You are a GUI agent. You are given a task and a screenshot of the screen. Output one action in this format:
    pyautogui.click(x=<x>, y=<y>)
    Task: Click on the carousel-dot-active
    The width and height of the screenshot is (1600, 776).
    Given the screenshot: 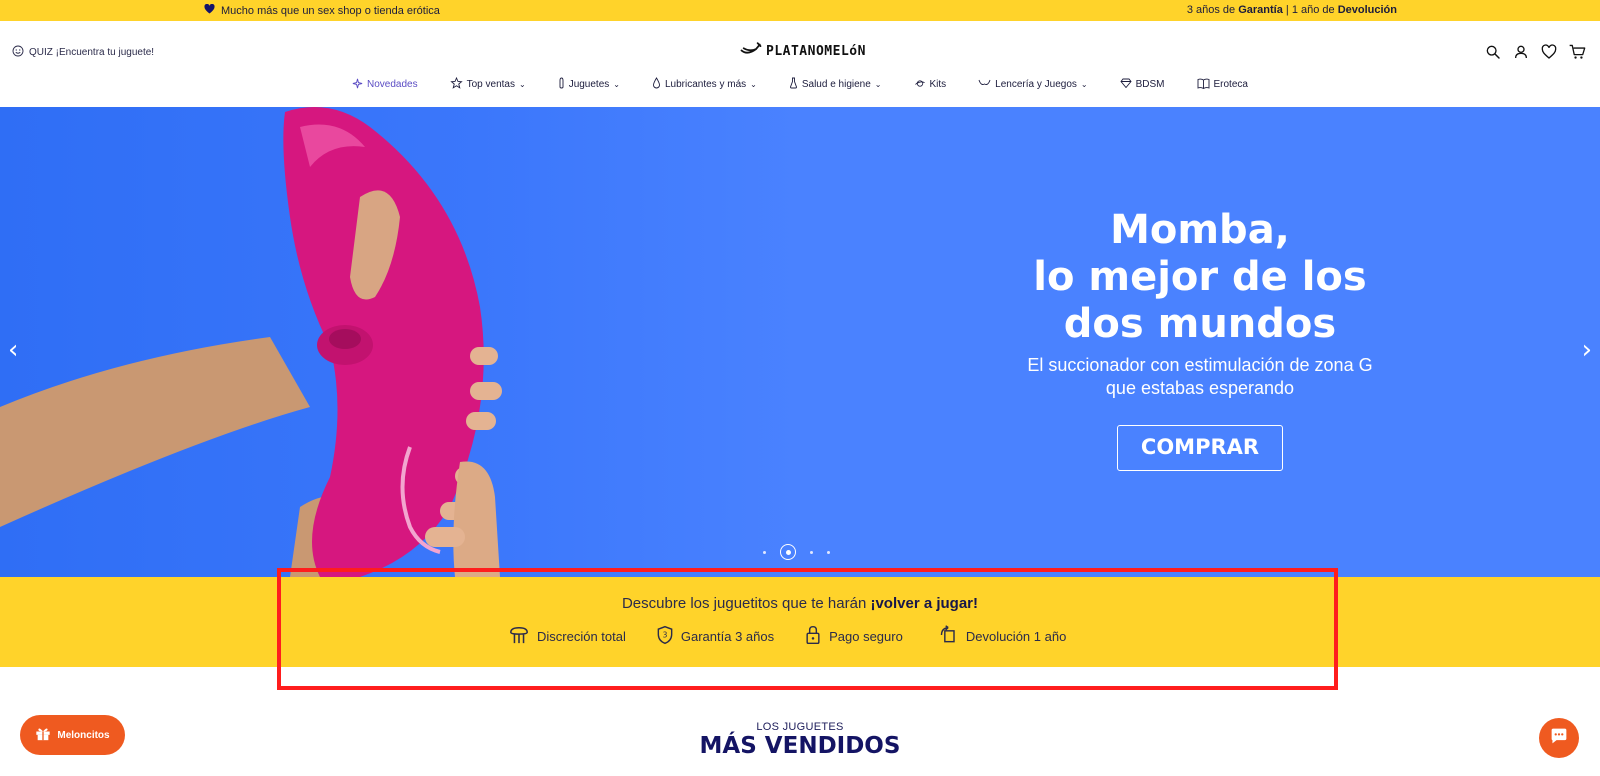 What is the action you would take?
    pyautogui.click(x=788, y=552)
    